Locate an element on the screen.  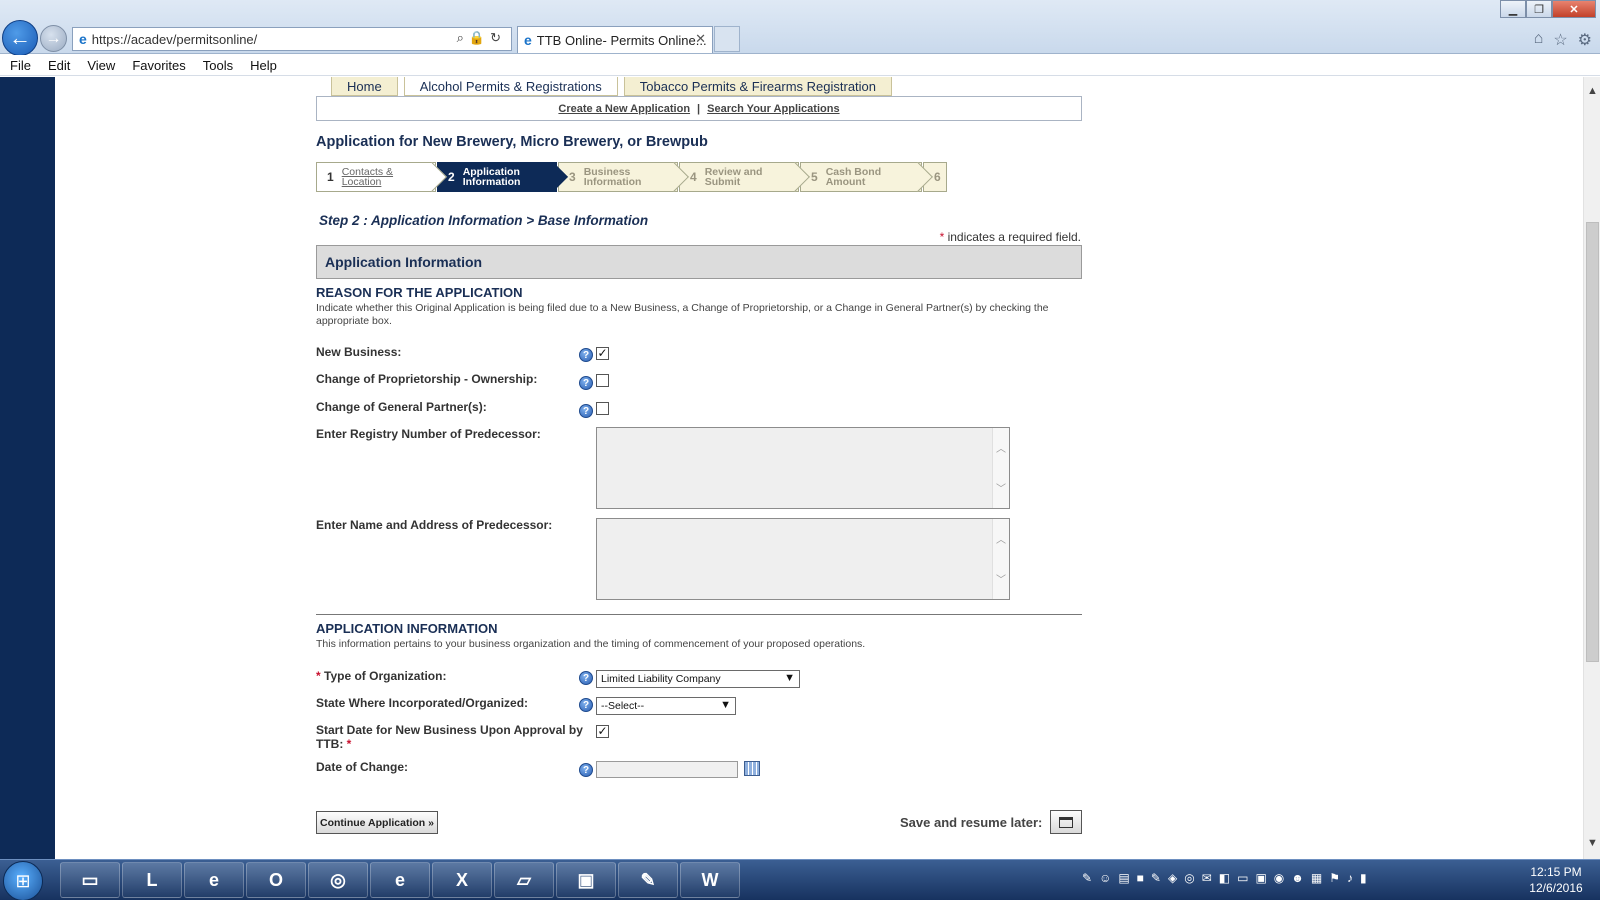
back-button: ← is located at coordinates (20, 38).